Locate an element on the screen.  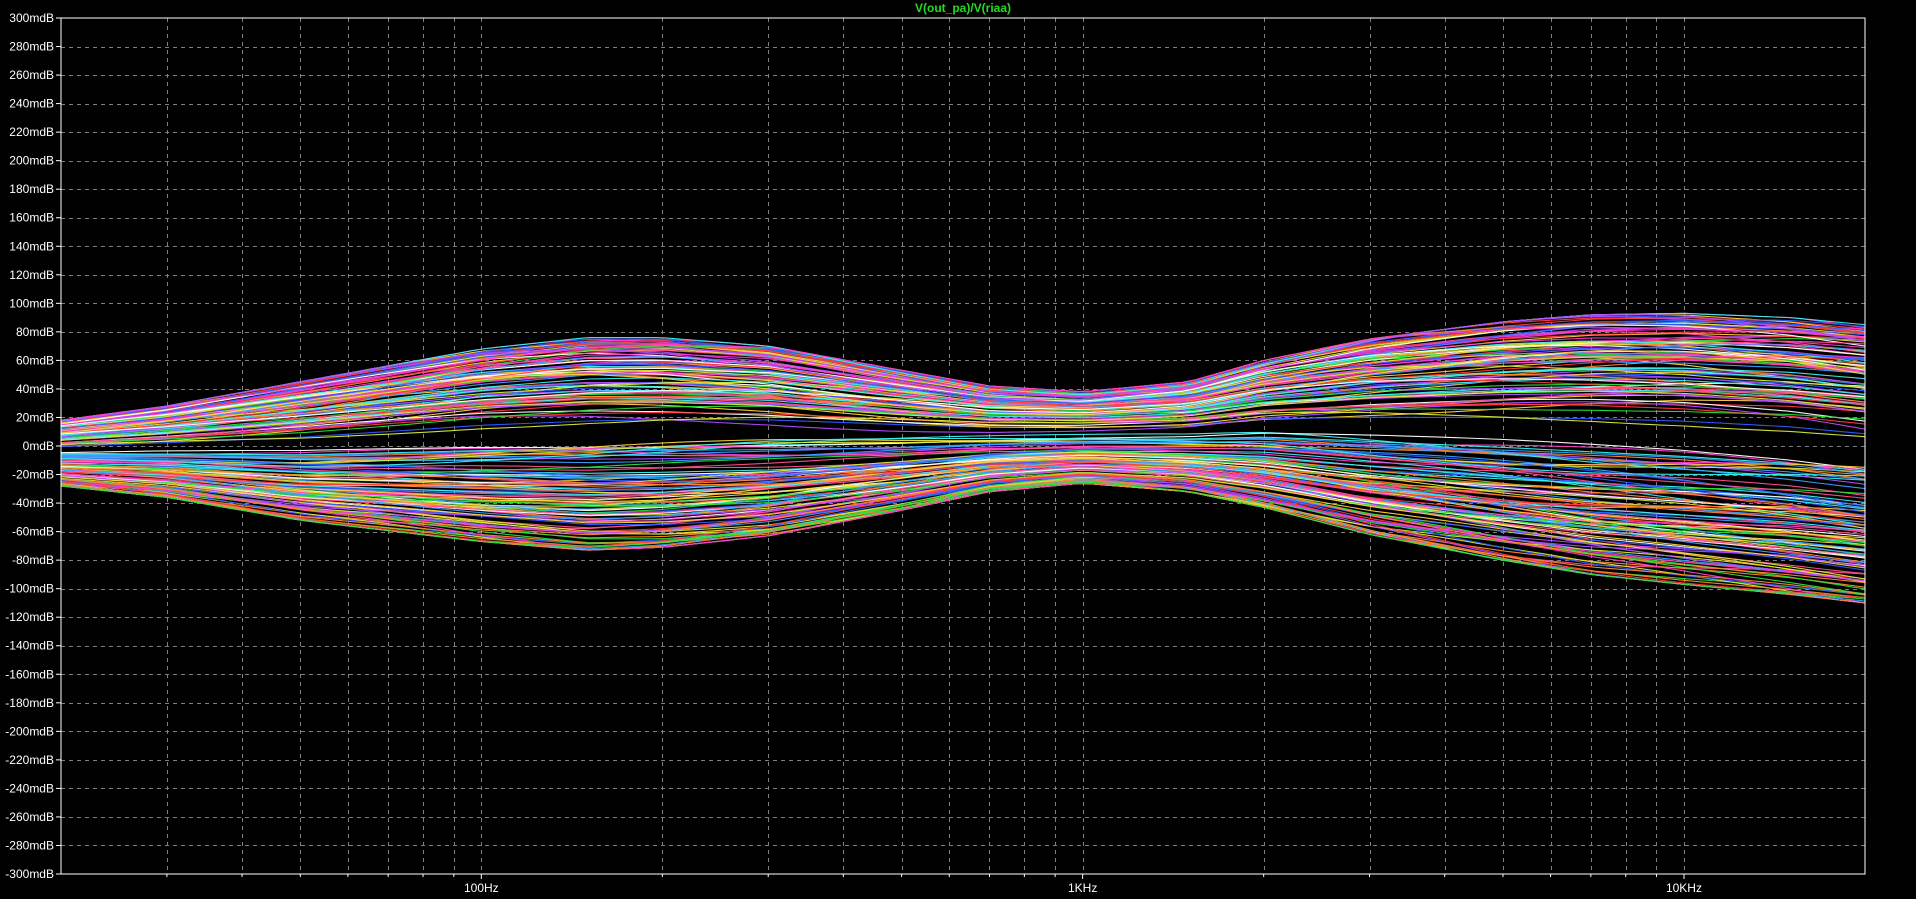
y-tick-label: 60mdB is located at coordinates (35, 360).